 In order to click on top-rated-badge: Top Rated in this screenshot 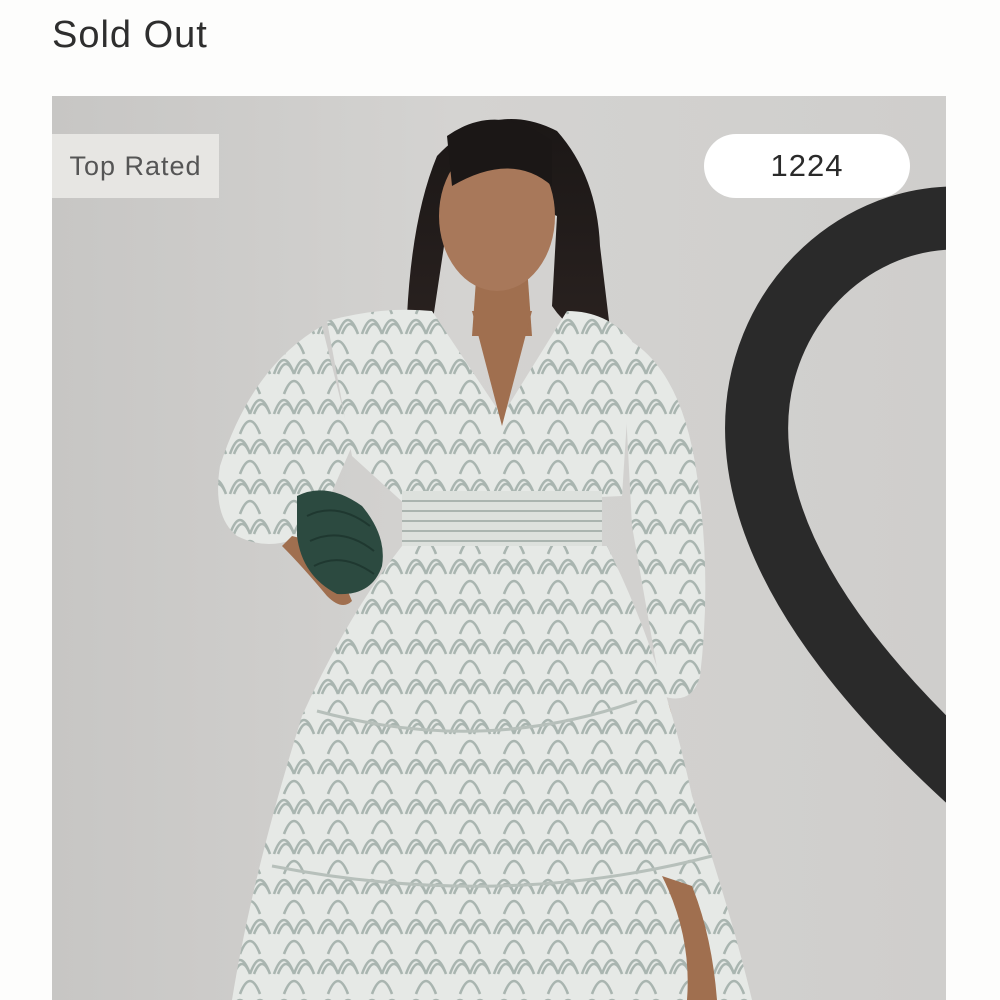, I will do `click(135, 166)`.